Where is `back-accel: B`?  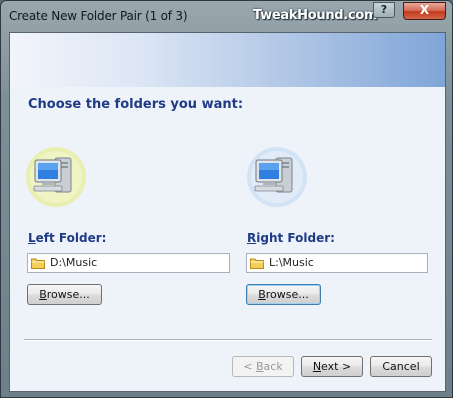
back-accel: B is located at coordinates (260, 366).